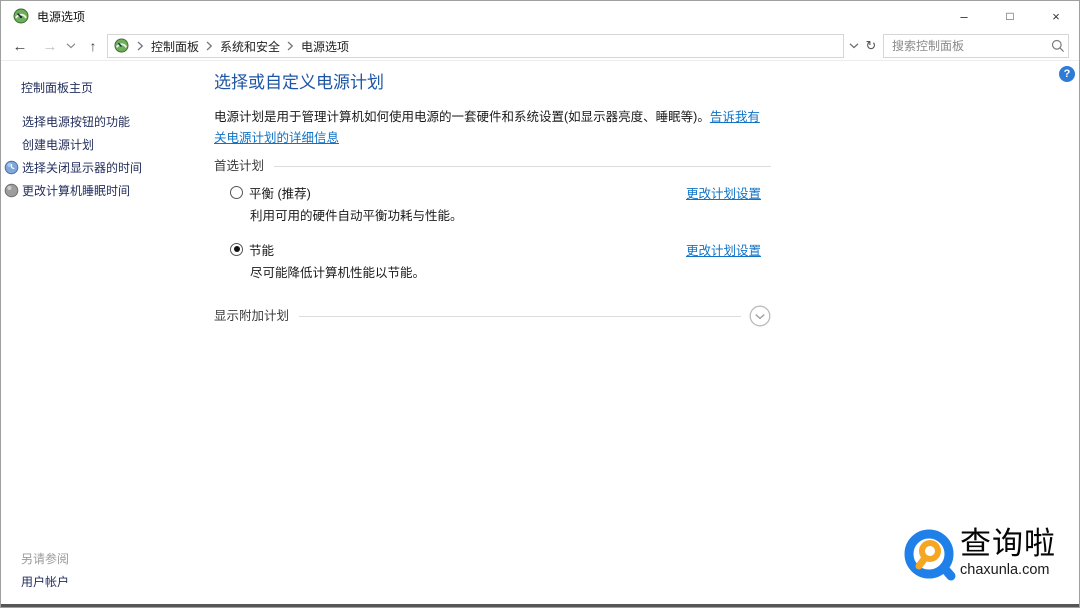 The height and width of the screenshot is (608, 1080). What do you see at coordinates (45, 581) in the screenshot?
I see `sidebar-item-user-accounts: 用户帐户` at bounding box center [45, 581].